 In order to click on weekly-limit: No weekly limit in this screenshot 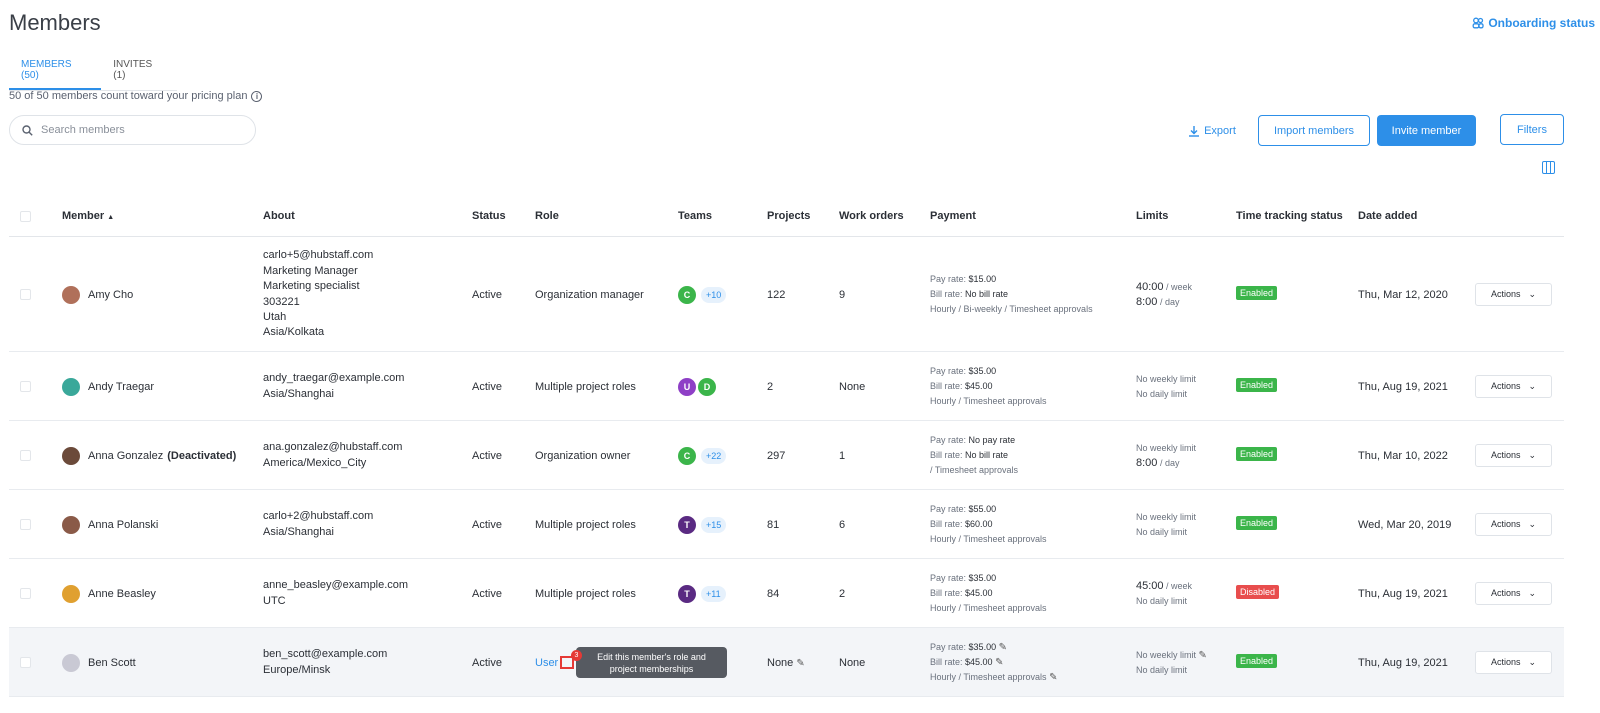, I will do `click(1166, 378)`.